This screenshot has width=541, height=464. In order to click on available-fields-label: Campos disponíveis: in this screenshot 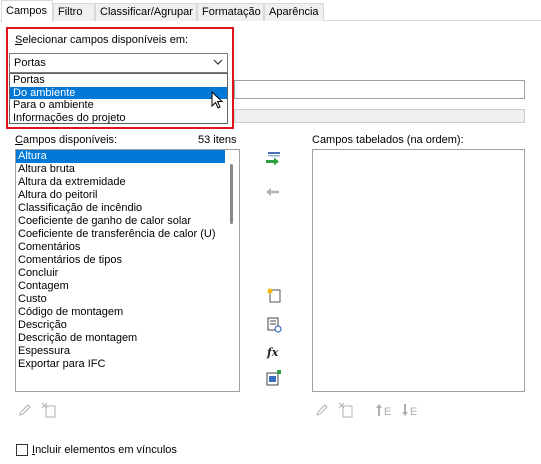, I will do `click(66, 140)`.